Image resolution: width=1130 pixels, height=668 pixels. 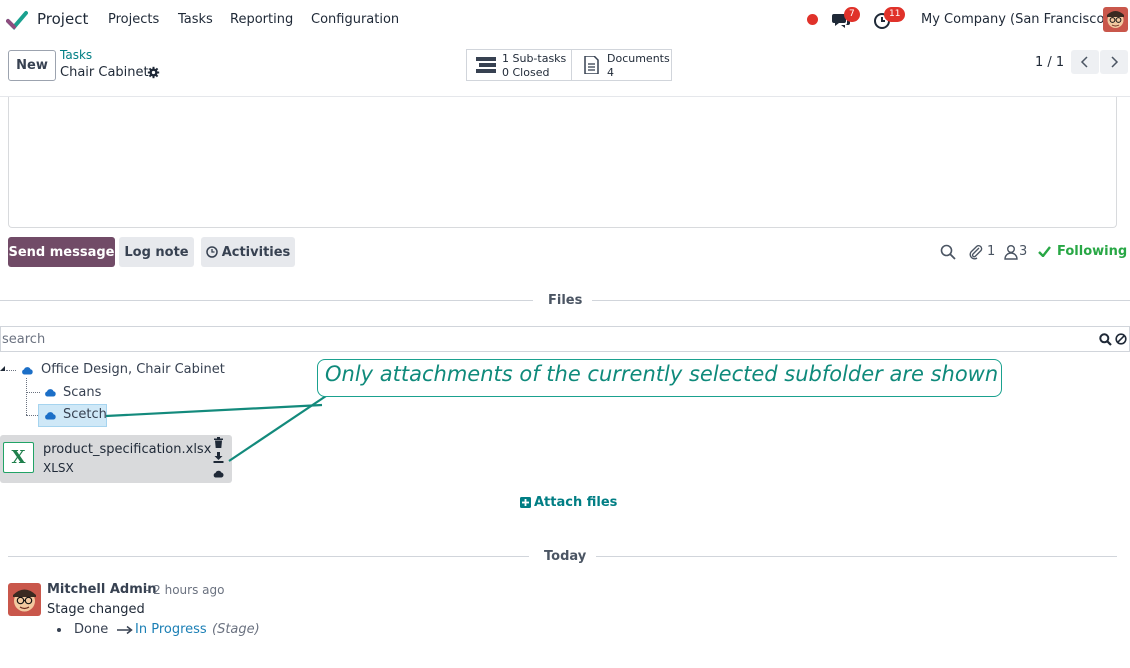 I want to click on tracking-bullet, so click(x=59, y=630).